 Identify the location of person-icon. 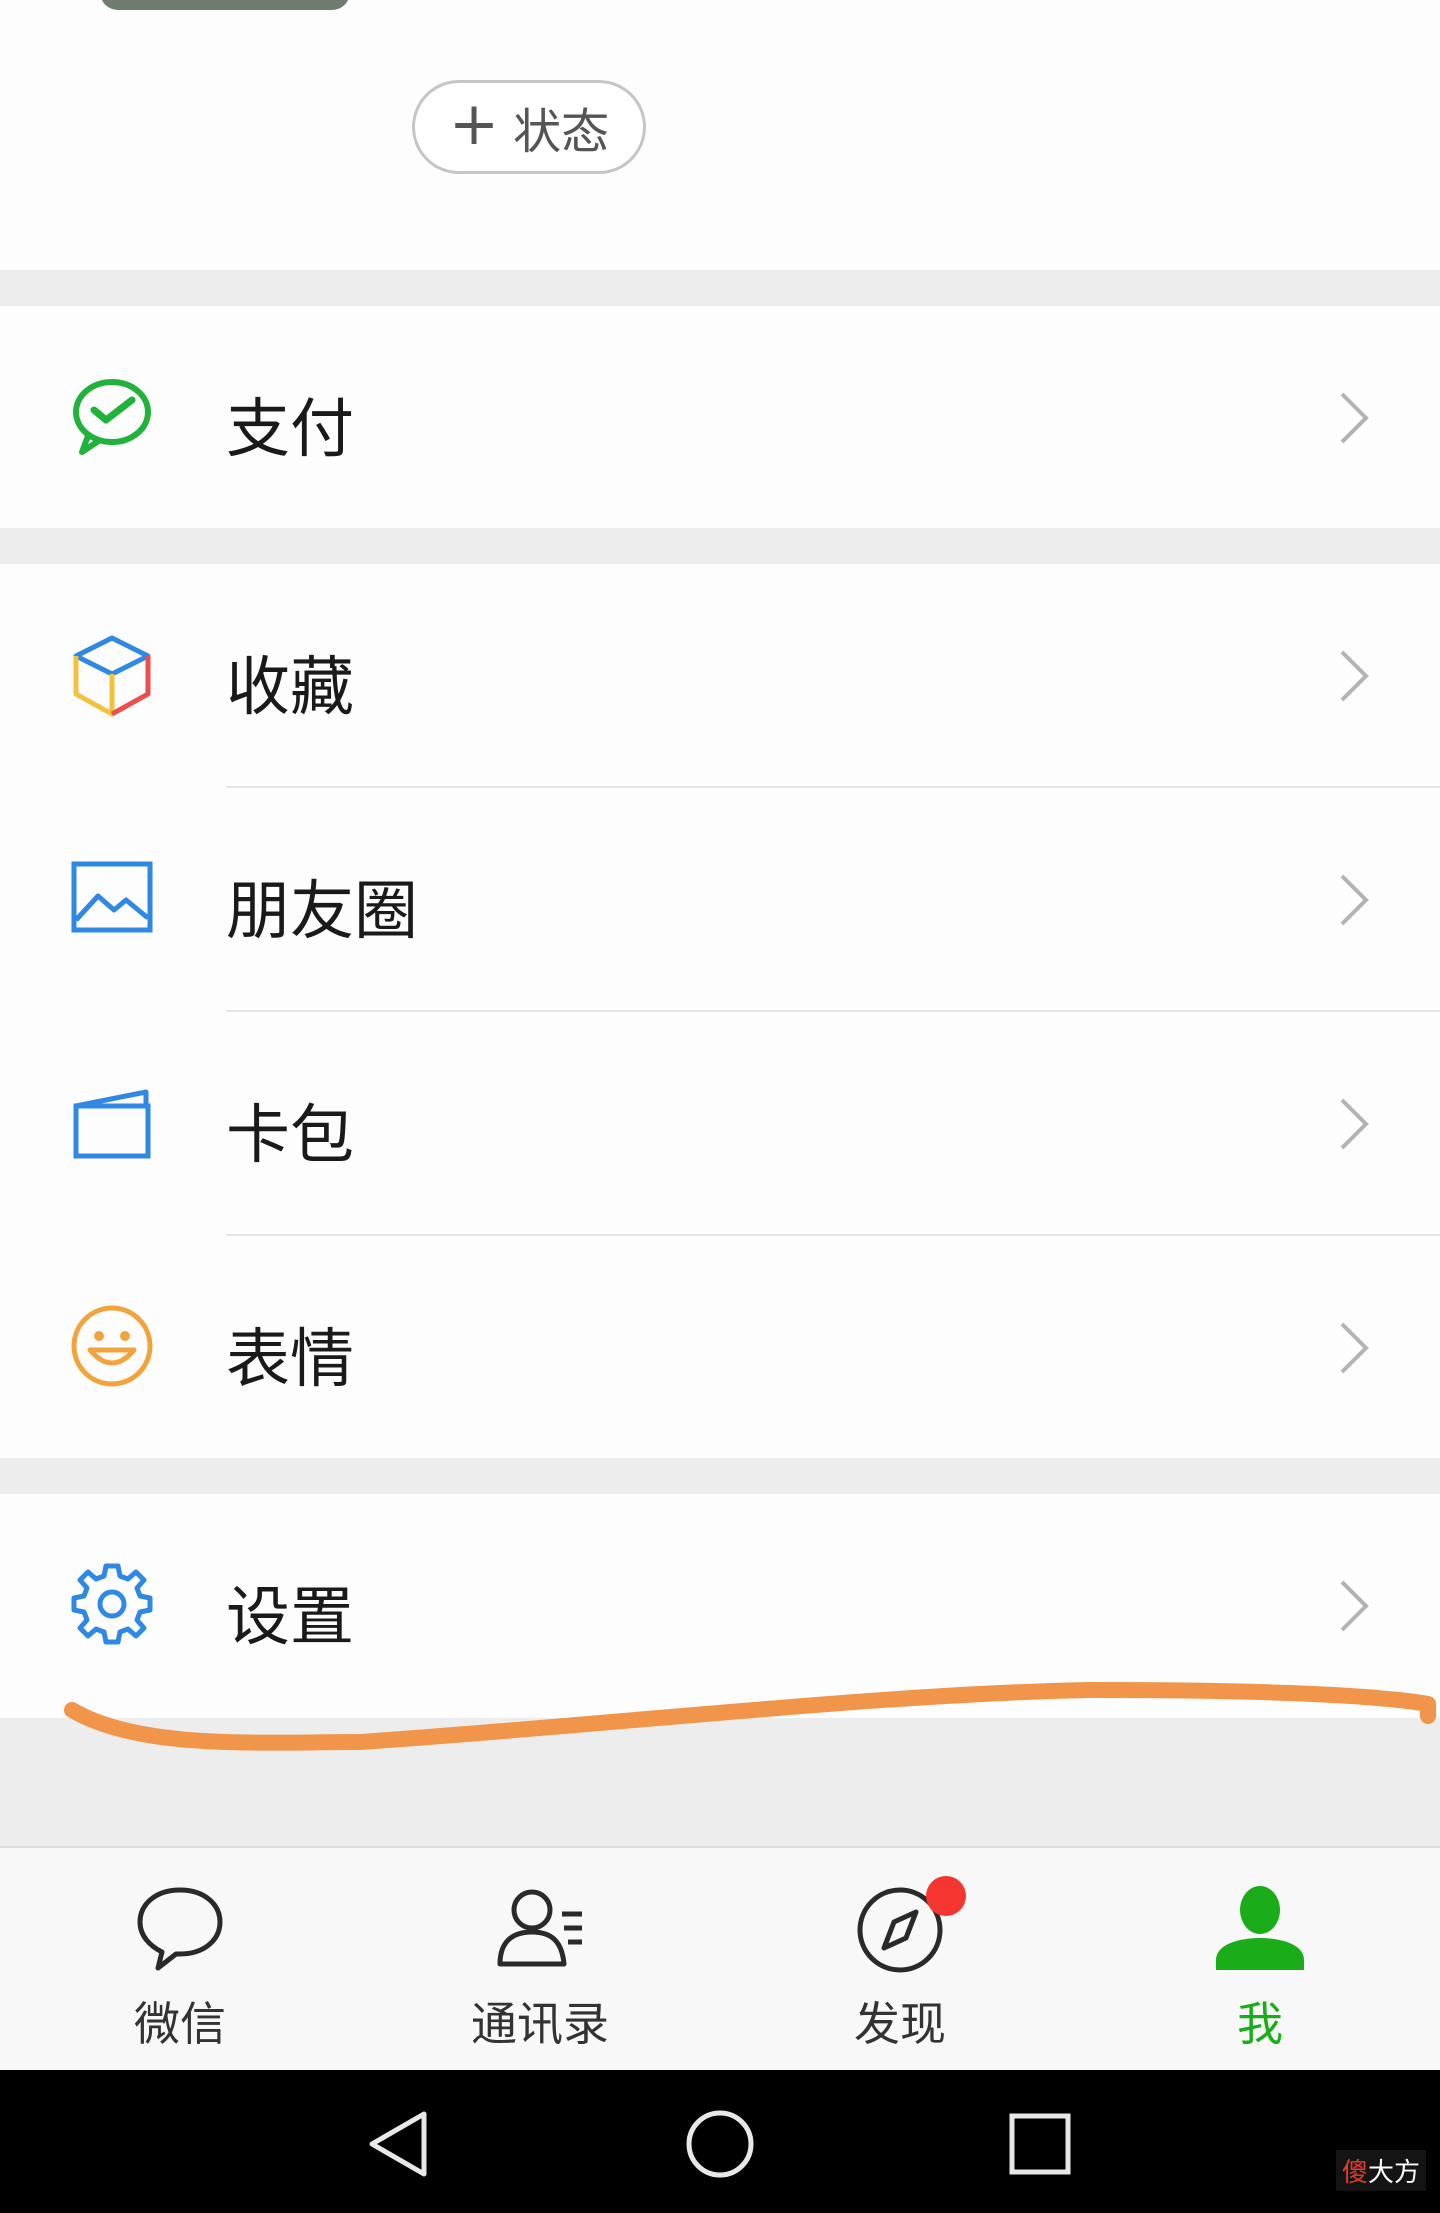
(1260, 1928).